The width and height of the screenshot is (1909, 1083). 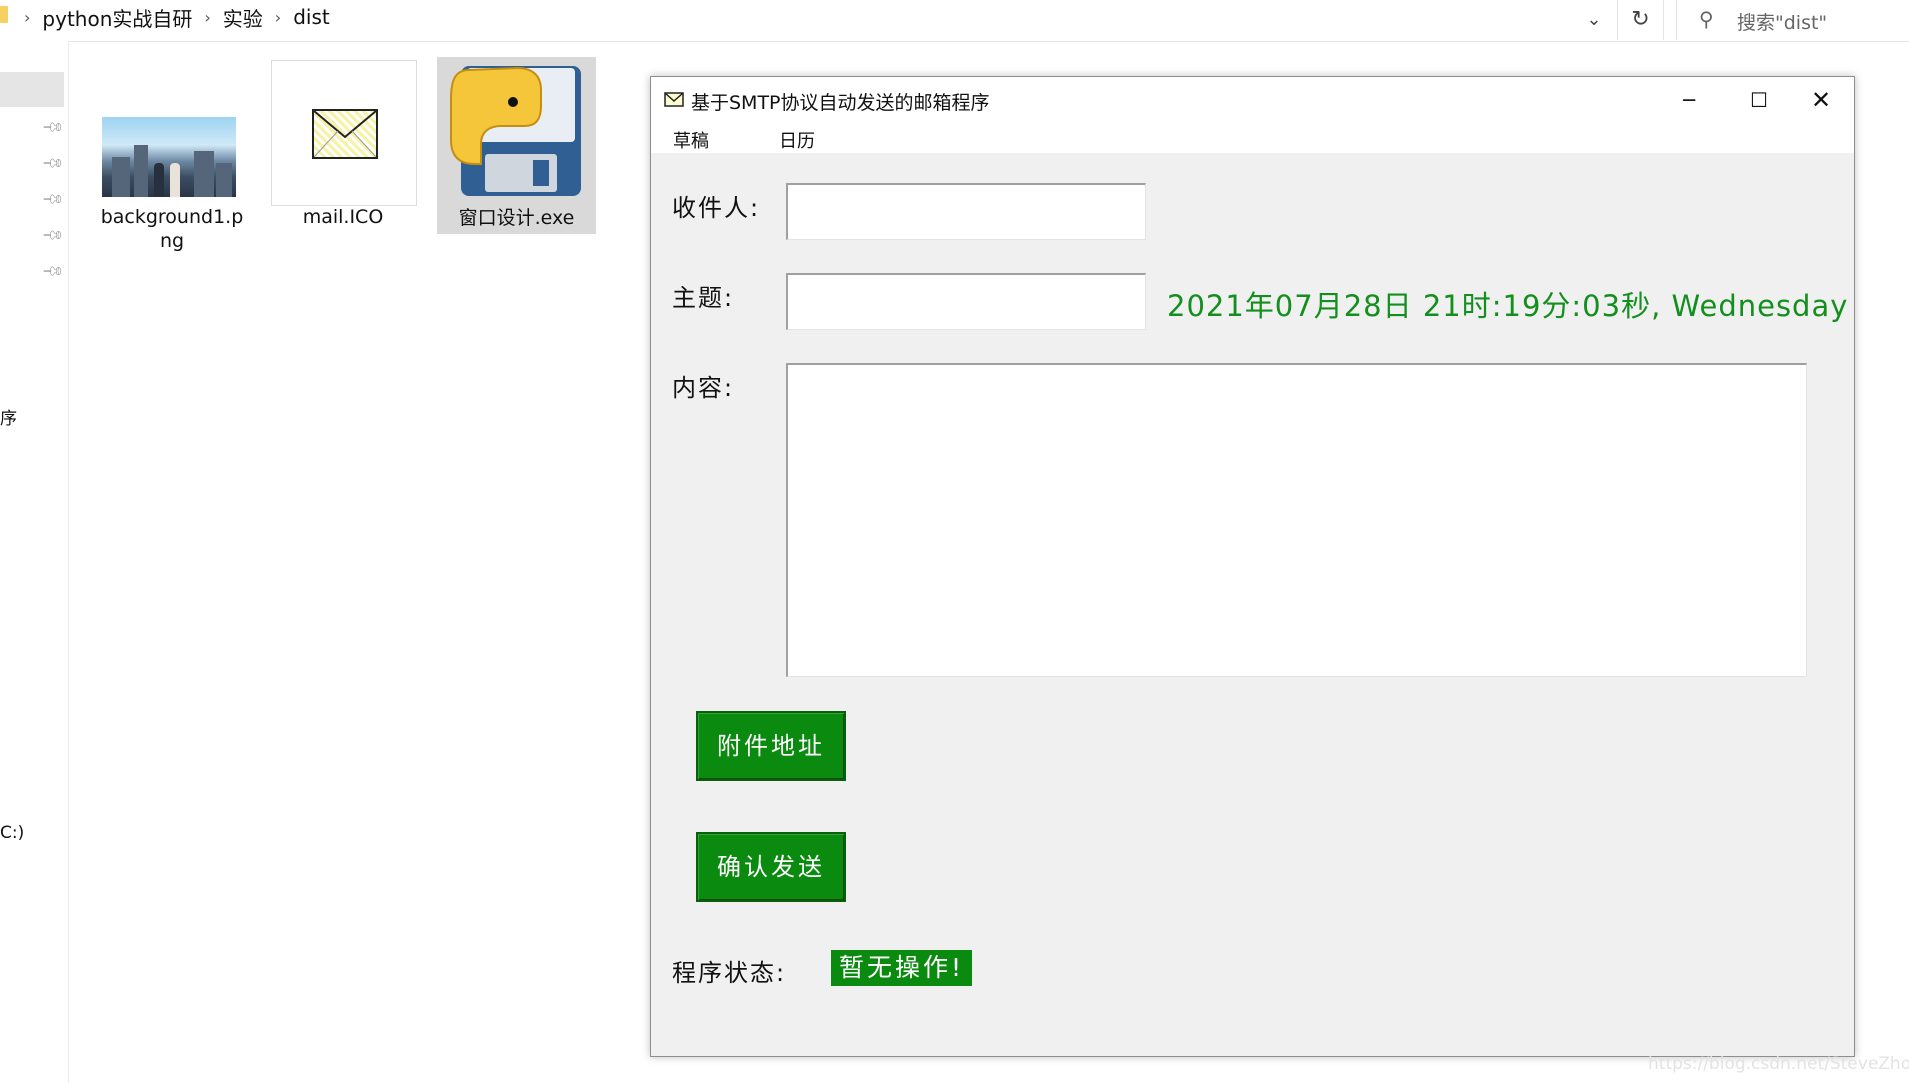 I want to click on menu-drafts: 草稿, so click(x=691, y=140).